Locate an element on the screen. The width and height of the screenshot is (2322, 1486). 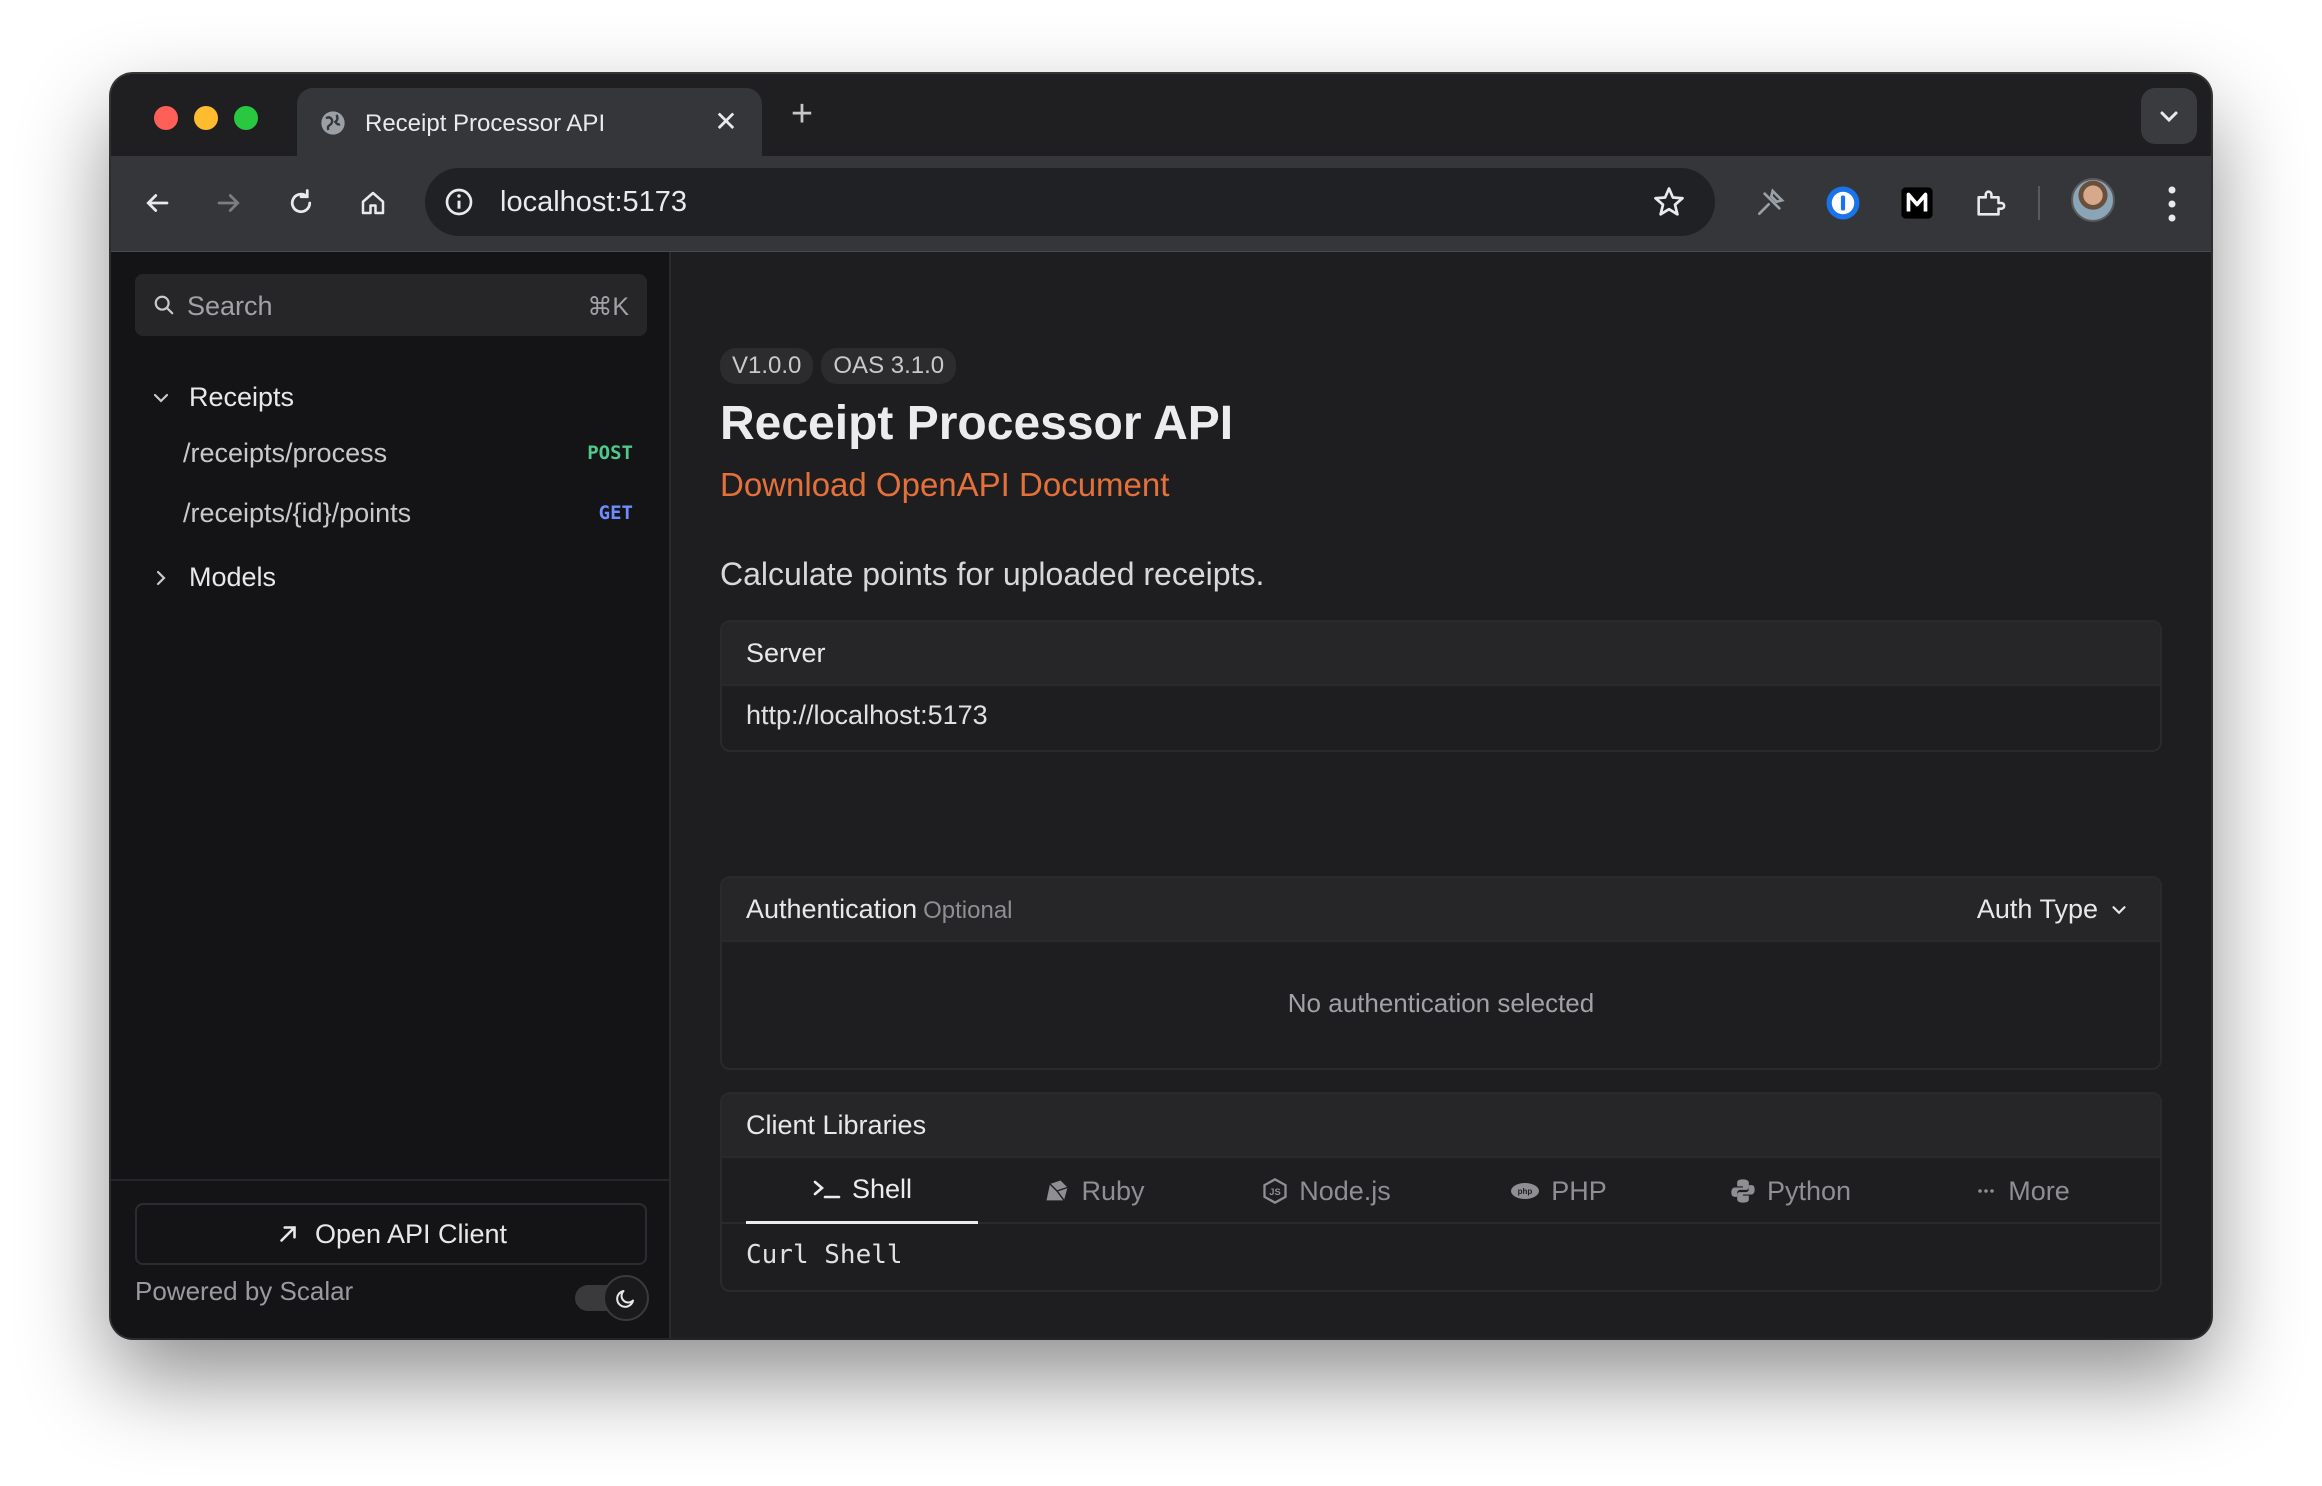
auth-title: Authentication is located at coordinates (832, 909).